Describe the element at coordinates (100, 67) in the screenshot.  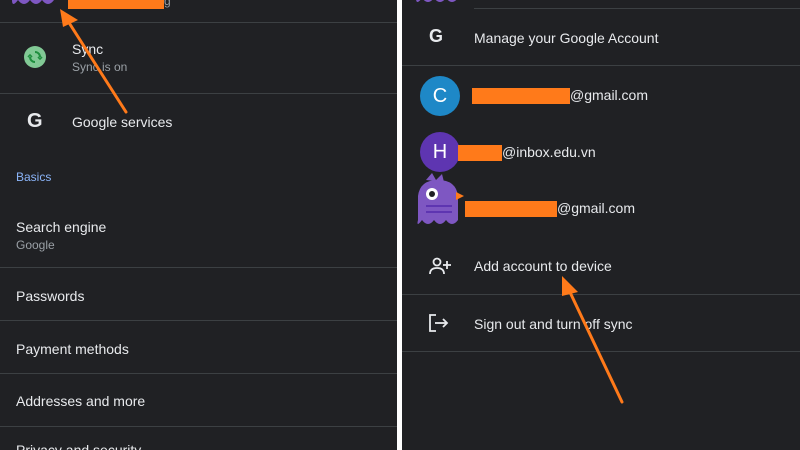
I see `sync-status: Sync is on` at that location.